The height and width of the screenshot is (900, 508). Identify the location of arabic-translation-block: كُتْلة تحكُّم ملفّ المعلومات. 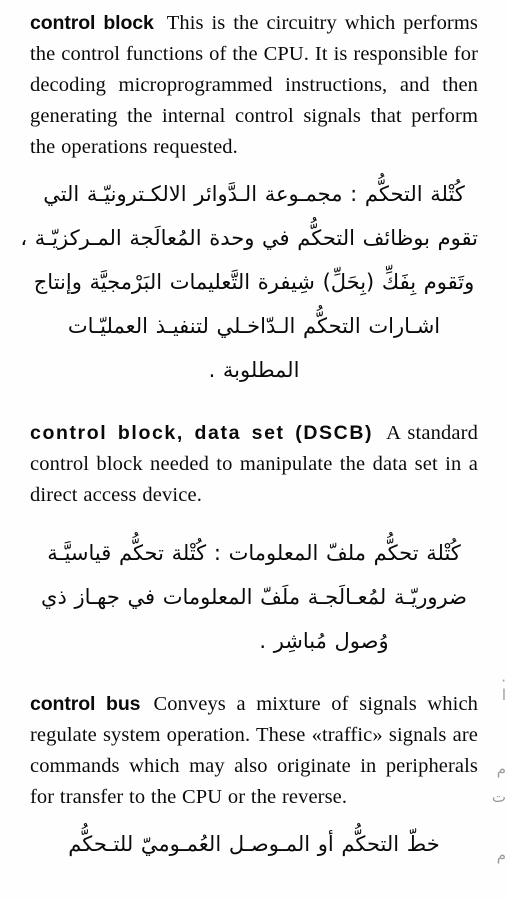
(254, 597).